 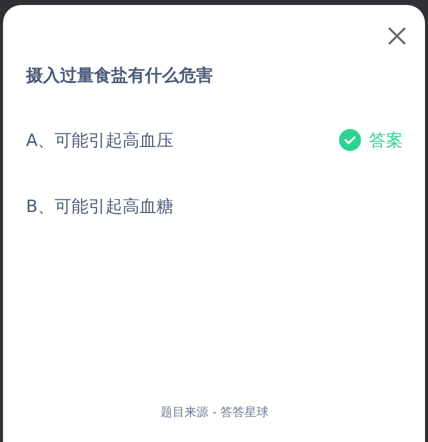 I want to click on answer-label: 答案, so click(x=386, y=141).